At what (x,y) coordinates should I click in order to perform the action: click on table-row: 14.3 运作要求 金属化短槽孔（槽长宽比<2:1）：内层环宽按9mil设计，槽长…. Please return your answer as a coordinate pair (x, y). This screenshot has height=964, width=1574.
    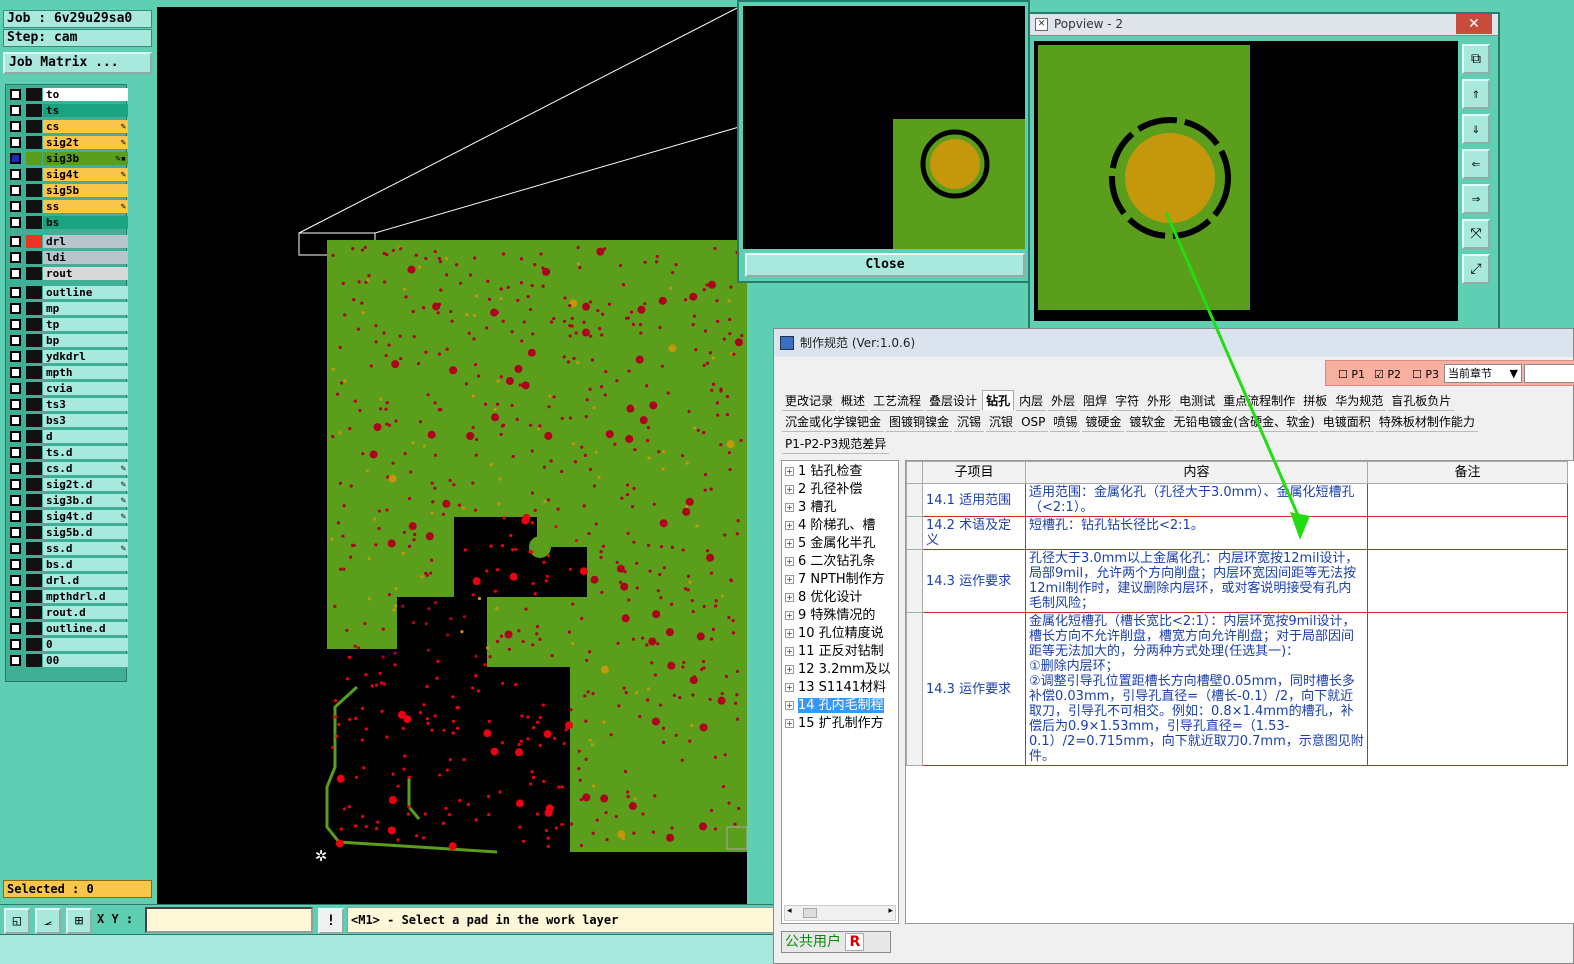
    Looking at the image, I should click on (1237, 689).